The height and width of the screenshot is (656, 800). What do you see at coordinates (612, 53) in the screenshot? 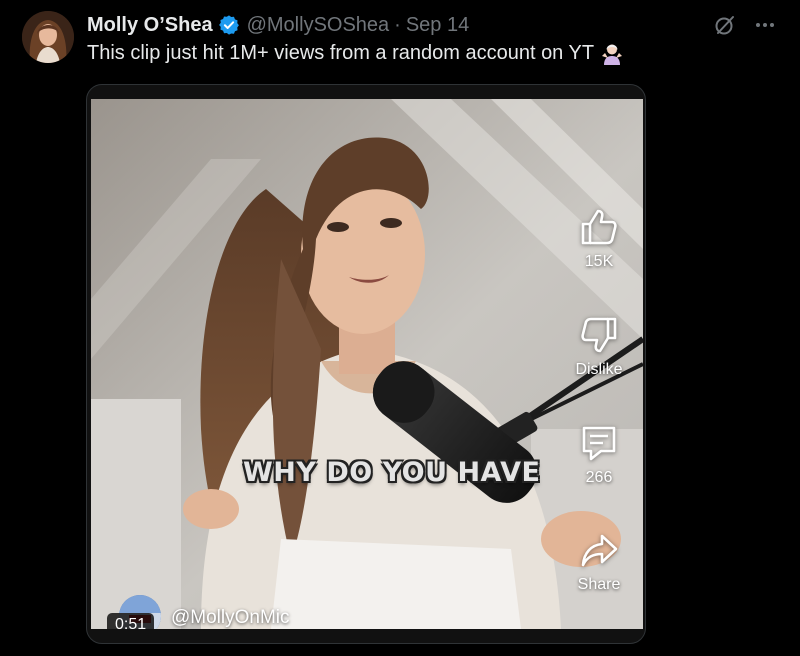
I see `woman-shrugging-emoji-icon` at bounding box center [612, 53].